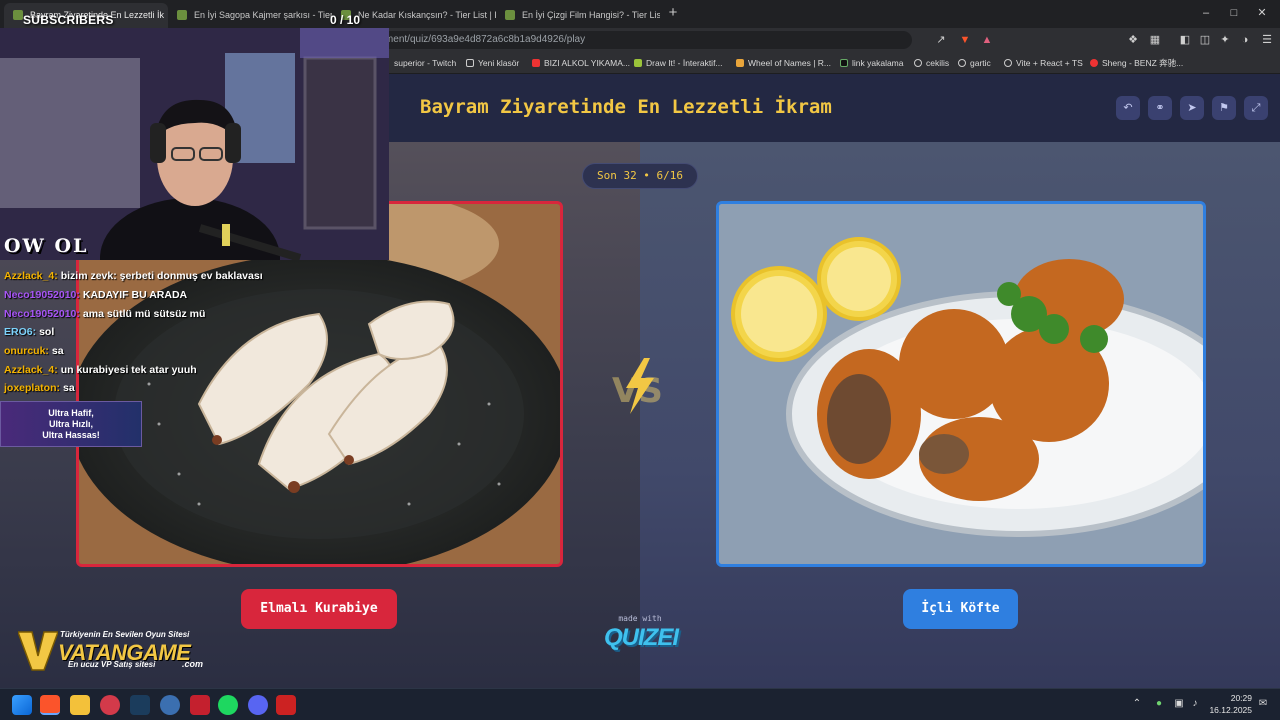  I want to click on vs-lightning-icon: VS, so click(637, 386).